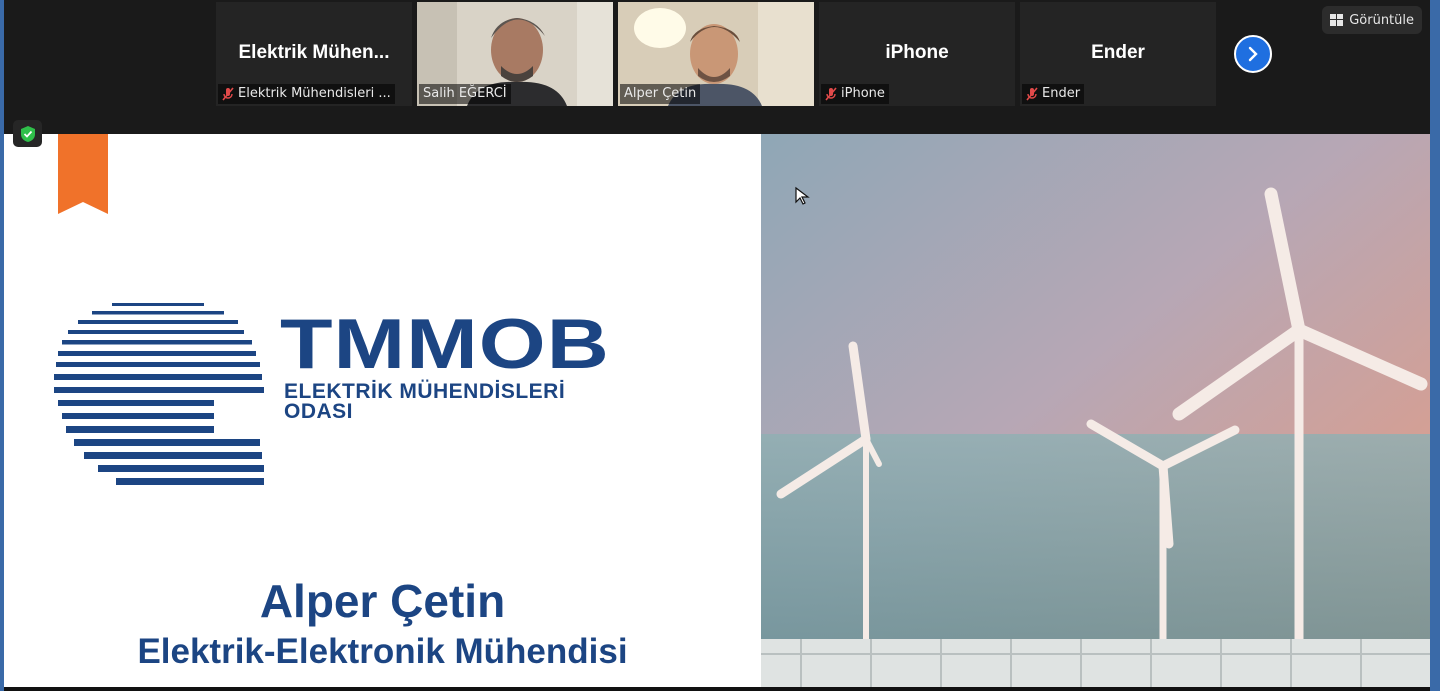 The width and height of the screenshot is (1440, 691). I want to click on participant-tile-3: Alper Çetin, so click(716, 54).